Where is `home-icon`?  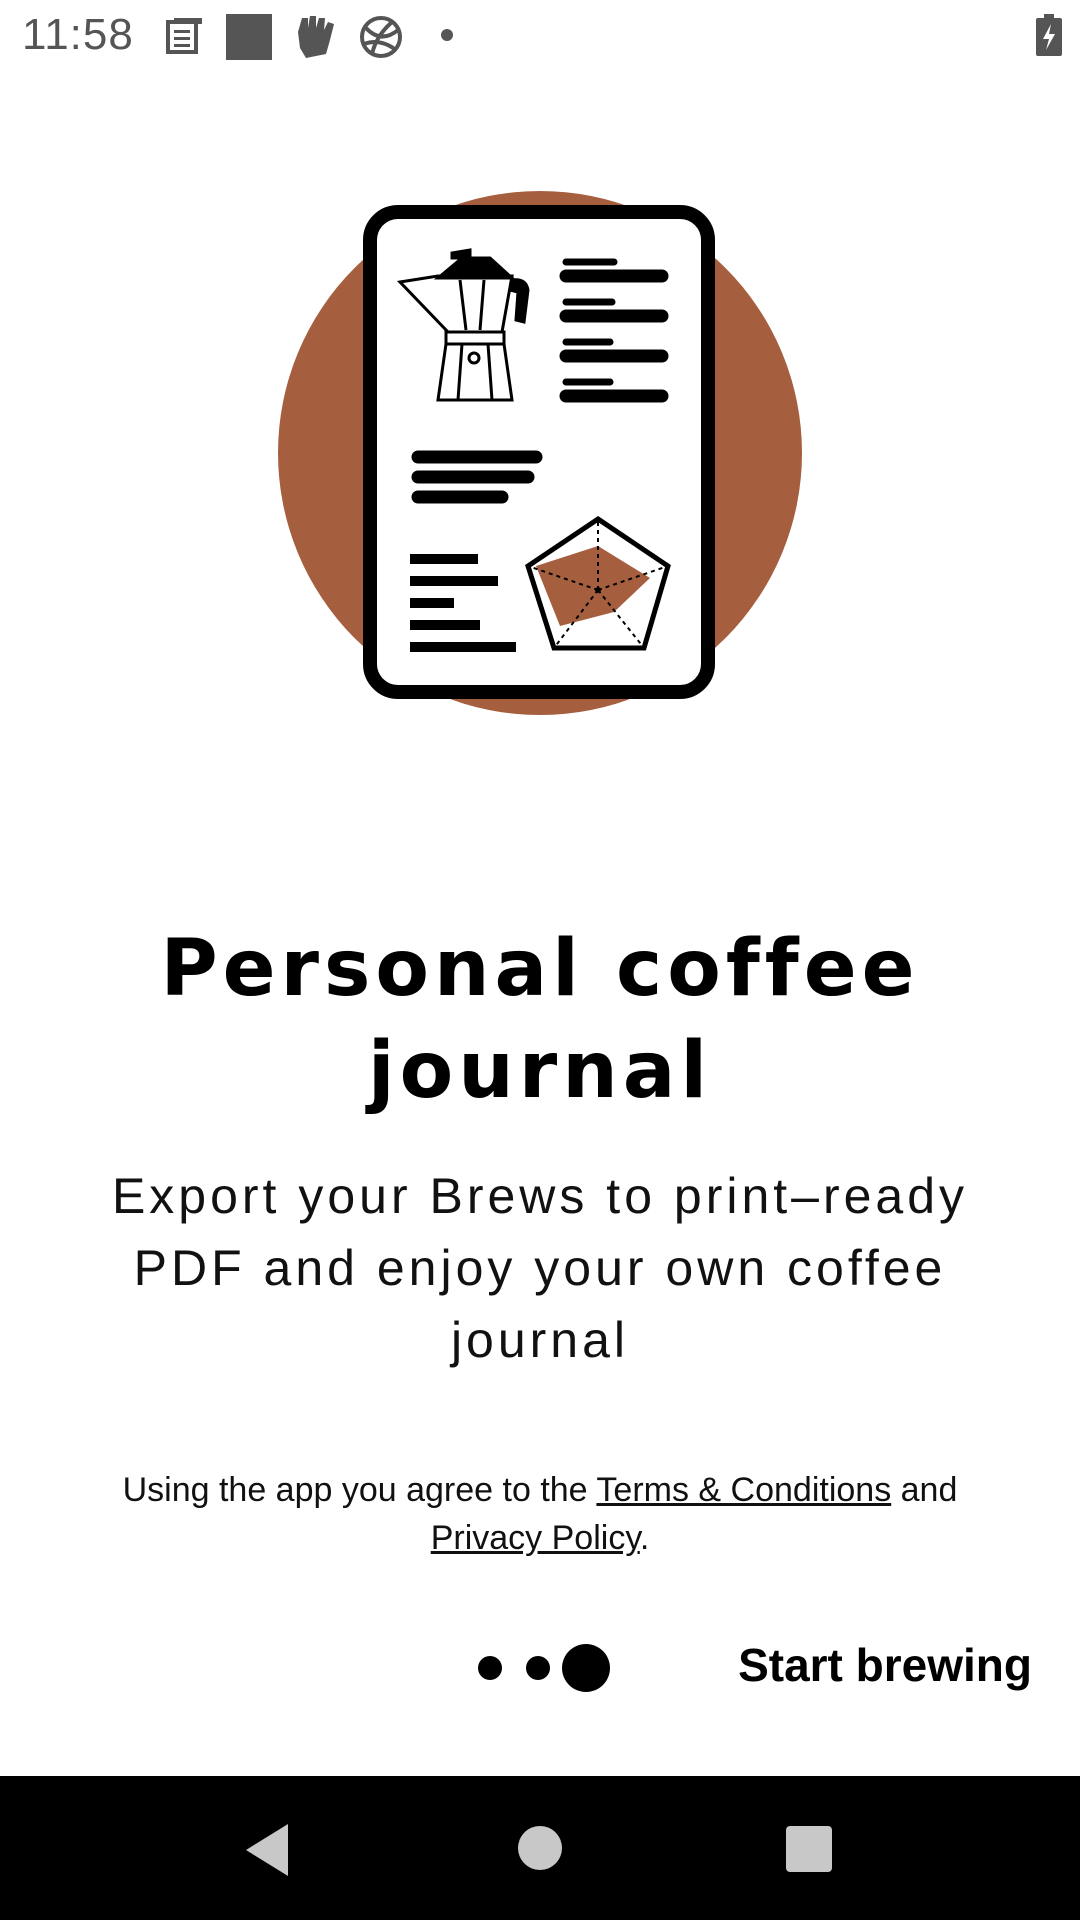 home-icon is located at coordinates (540, 1848).